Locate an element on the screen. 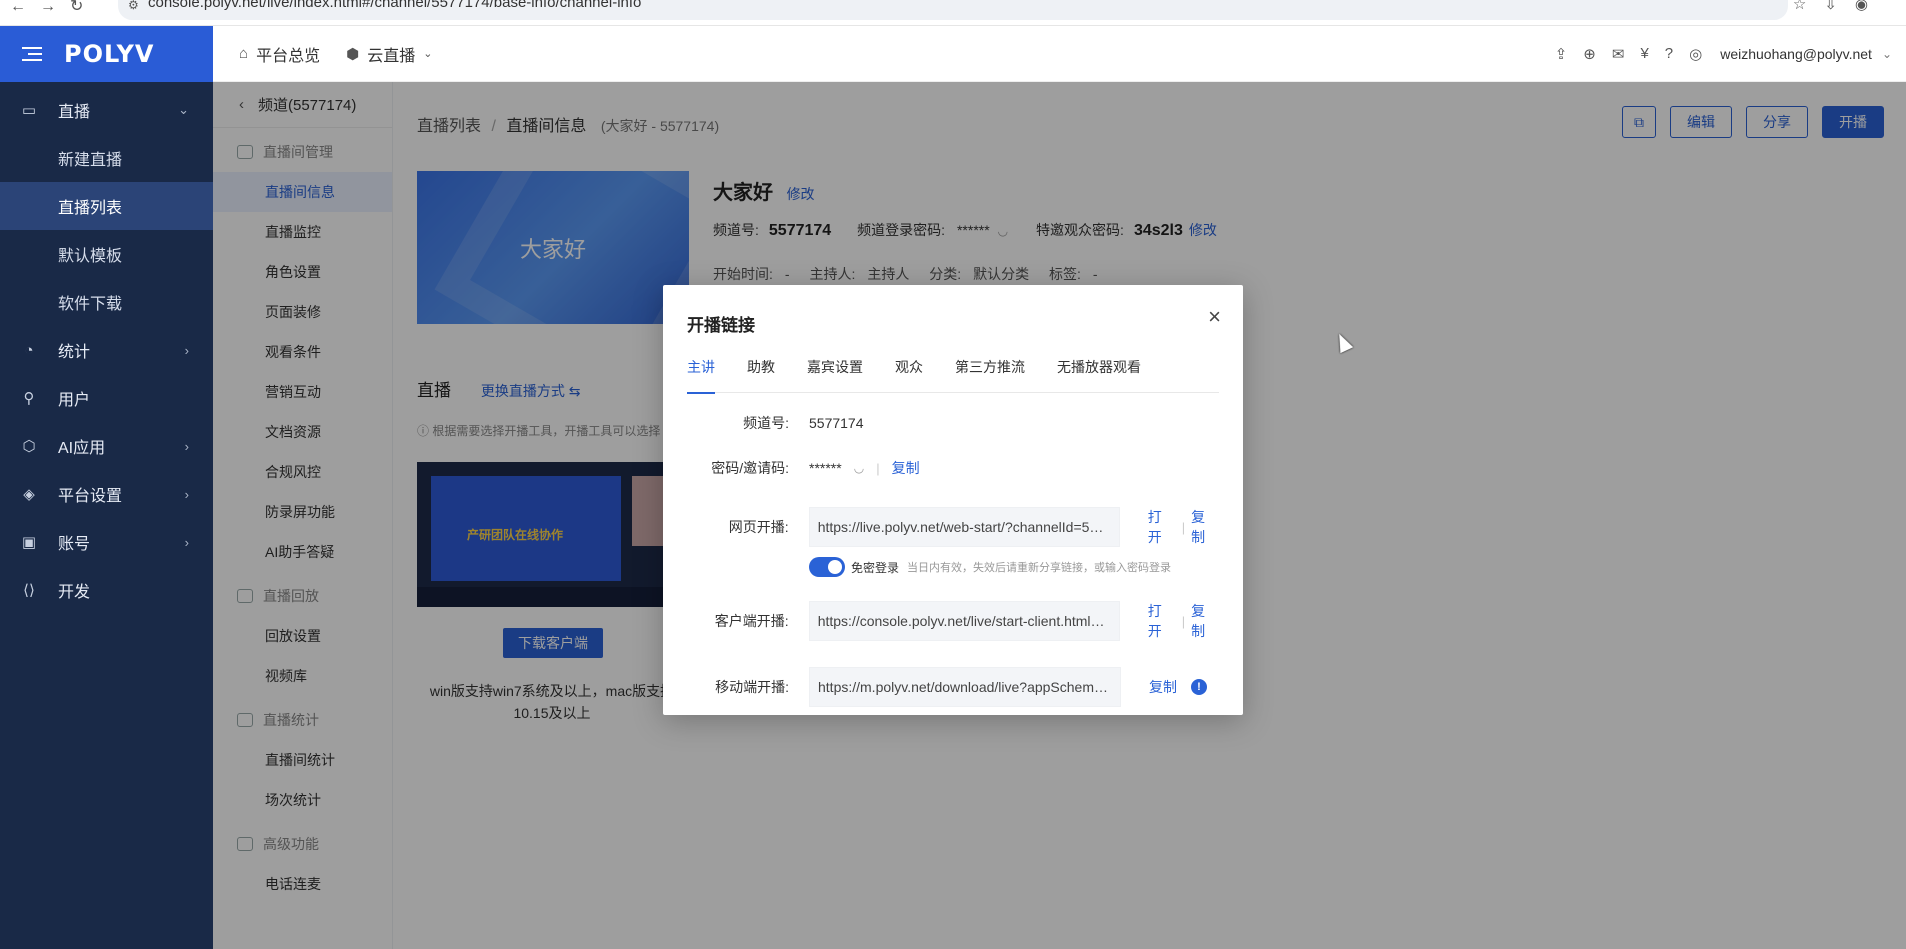  channel-value: 5577174 is located at coordinates (836, 423).